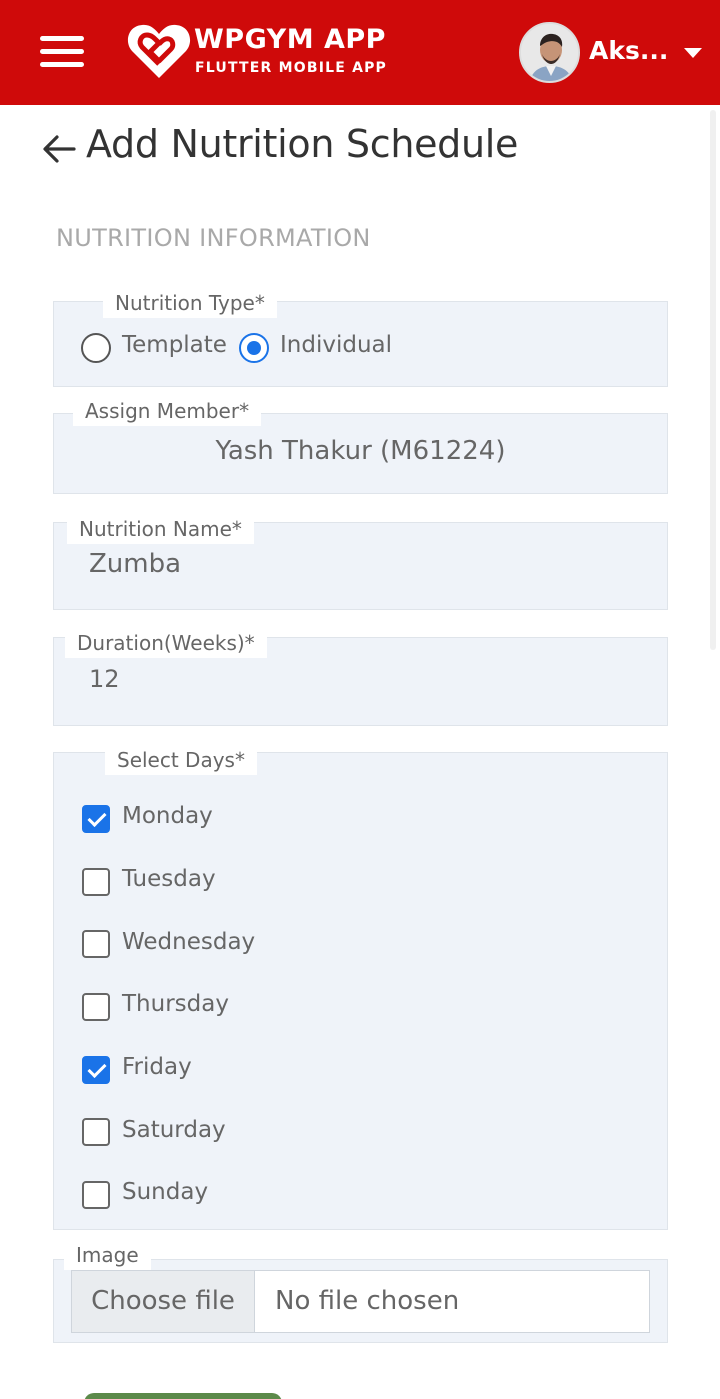 The image size is (720, 1399). I want to click on file-status: No file chosen, so click(367, 1301).